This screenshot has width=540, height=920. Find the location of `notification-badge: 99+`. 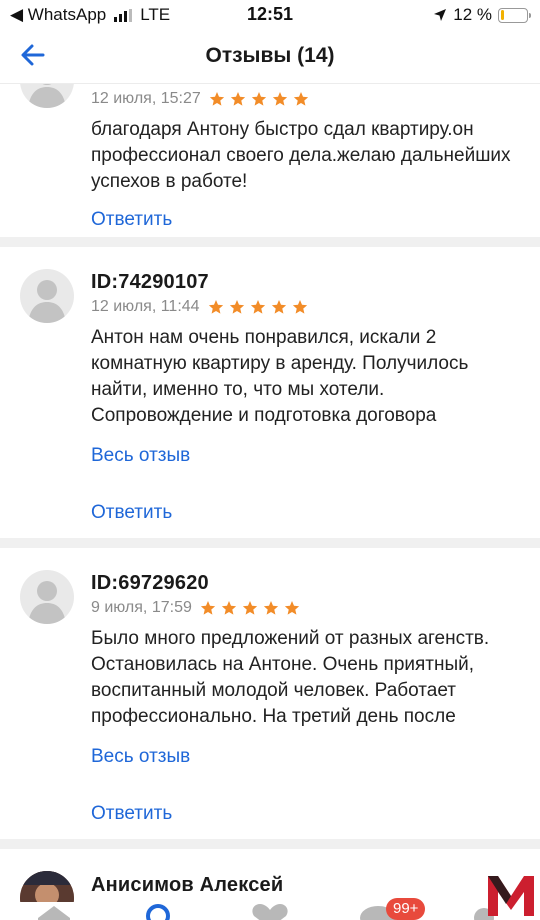

notification-badge: 99+ is located at coordinates (406, 909).